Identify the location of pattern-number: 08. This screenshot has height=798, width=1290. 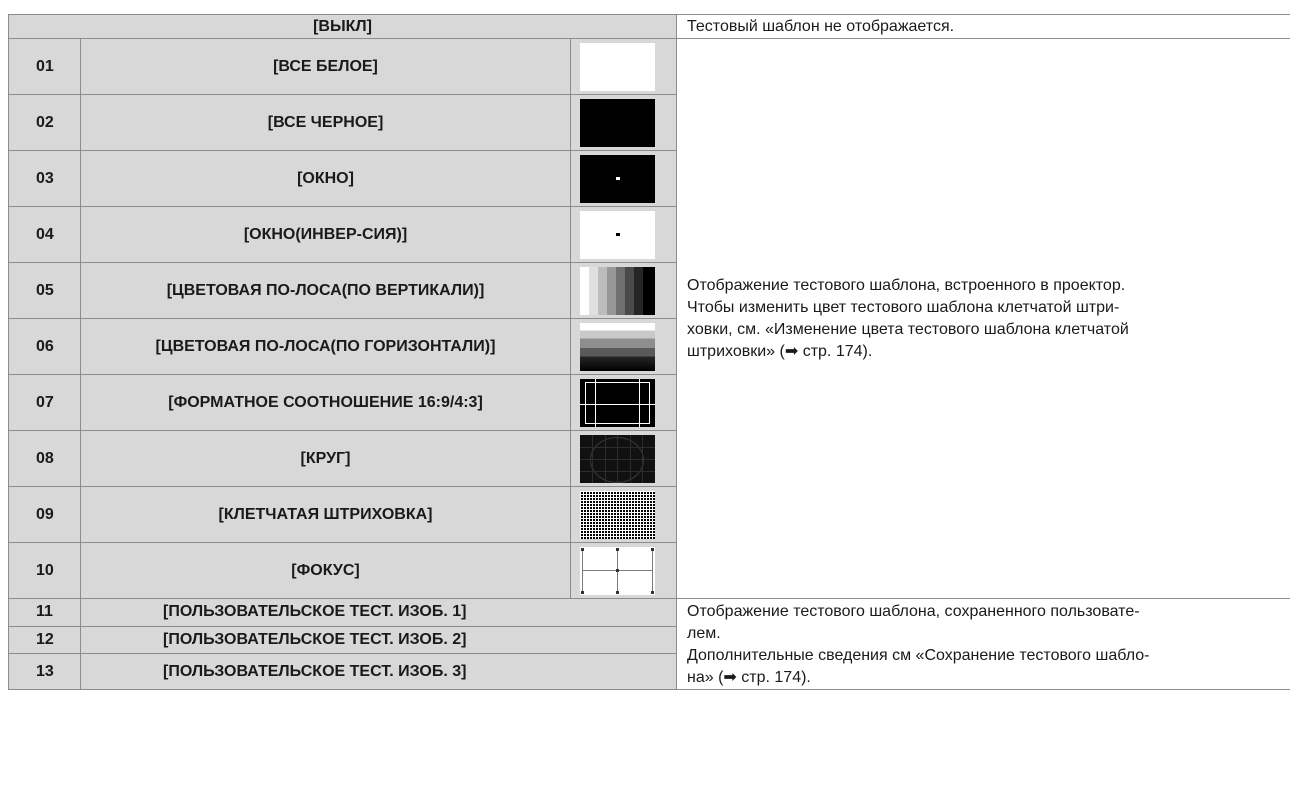
(44, 458).